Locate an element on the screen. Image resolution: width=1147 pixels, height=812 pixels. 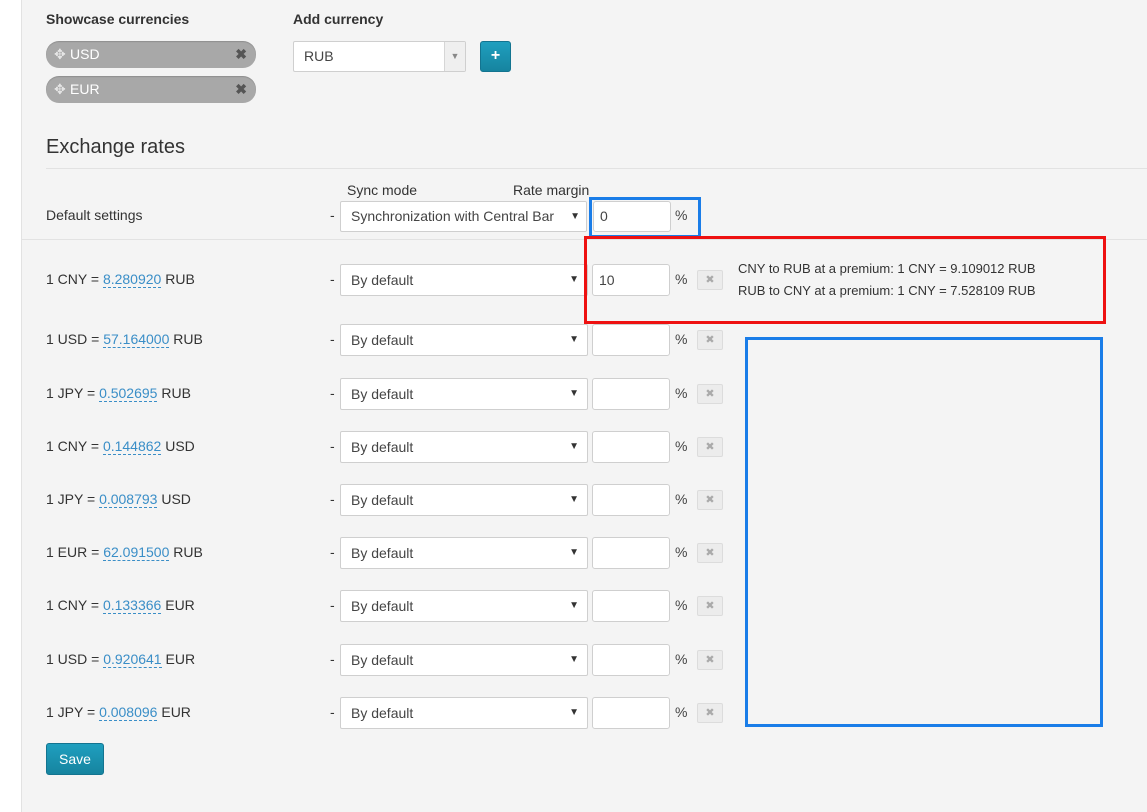
exchange-rates-title: Exchange rates is located at coordinates (115, 147).